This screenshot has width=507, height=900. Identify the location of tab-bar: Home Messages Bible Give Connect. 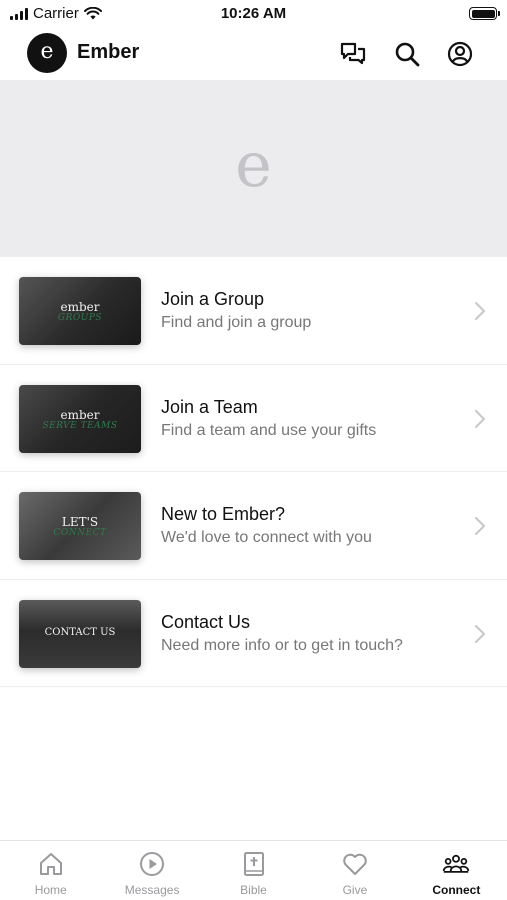
(253, 870).